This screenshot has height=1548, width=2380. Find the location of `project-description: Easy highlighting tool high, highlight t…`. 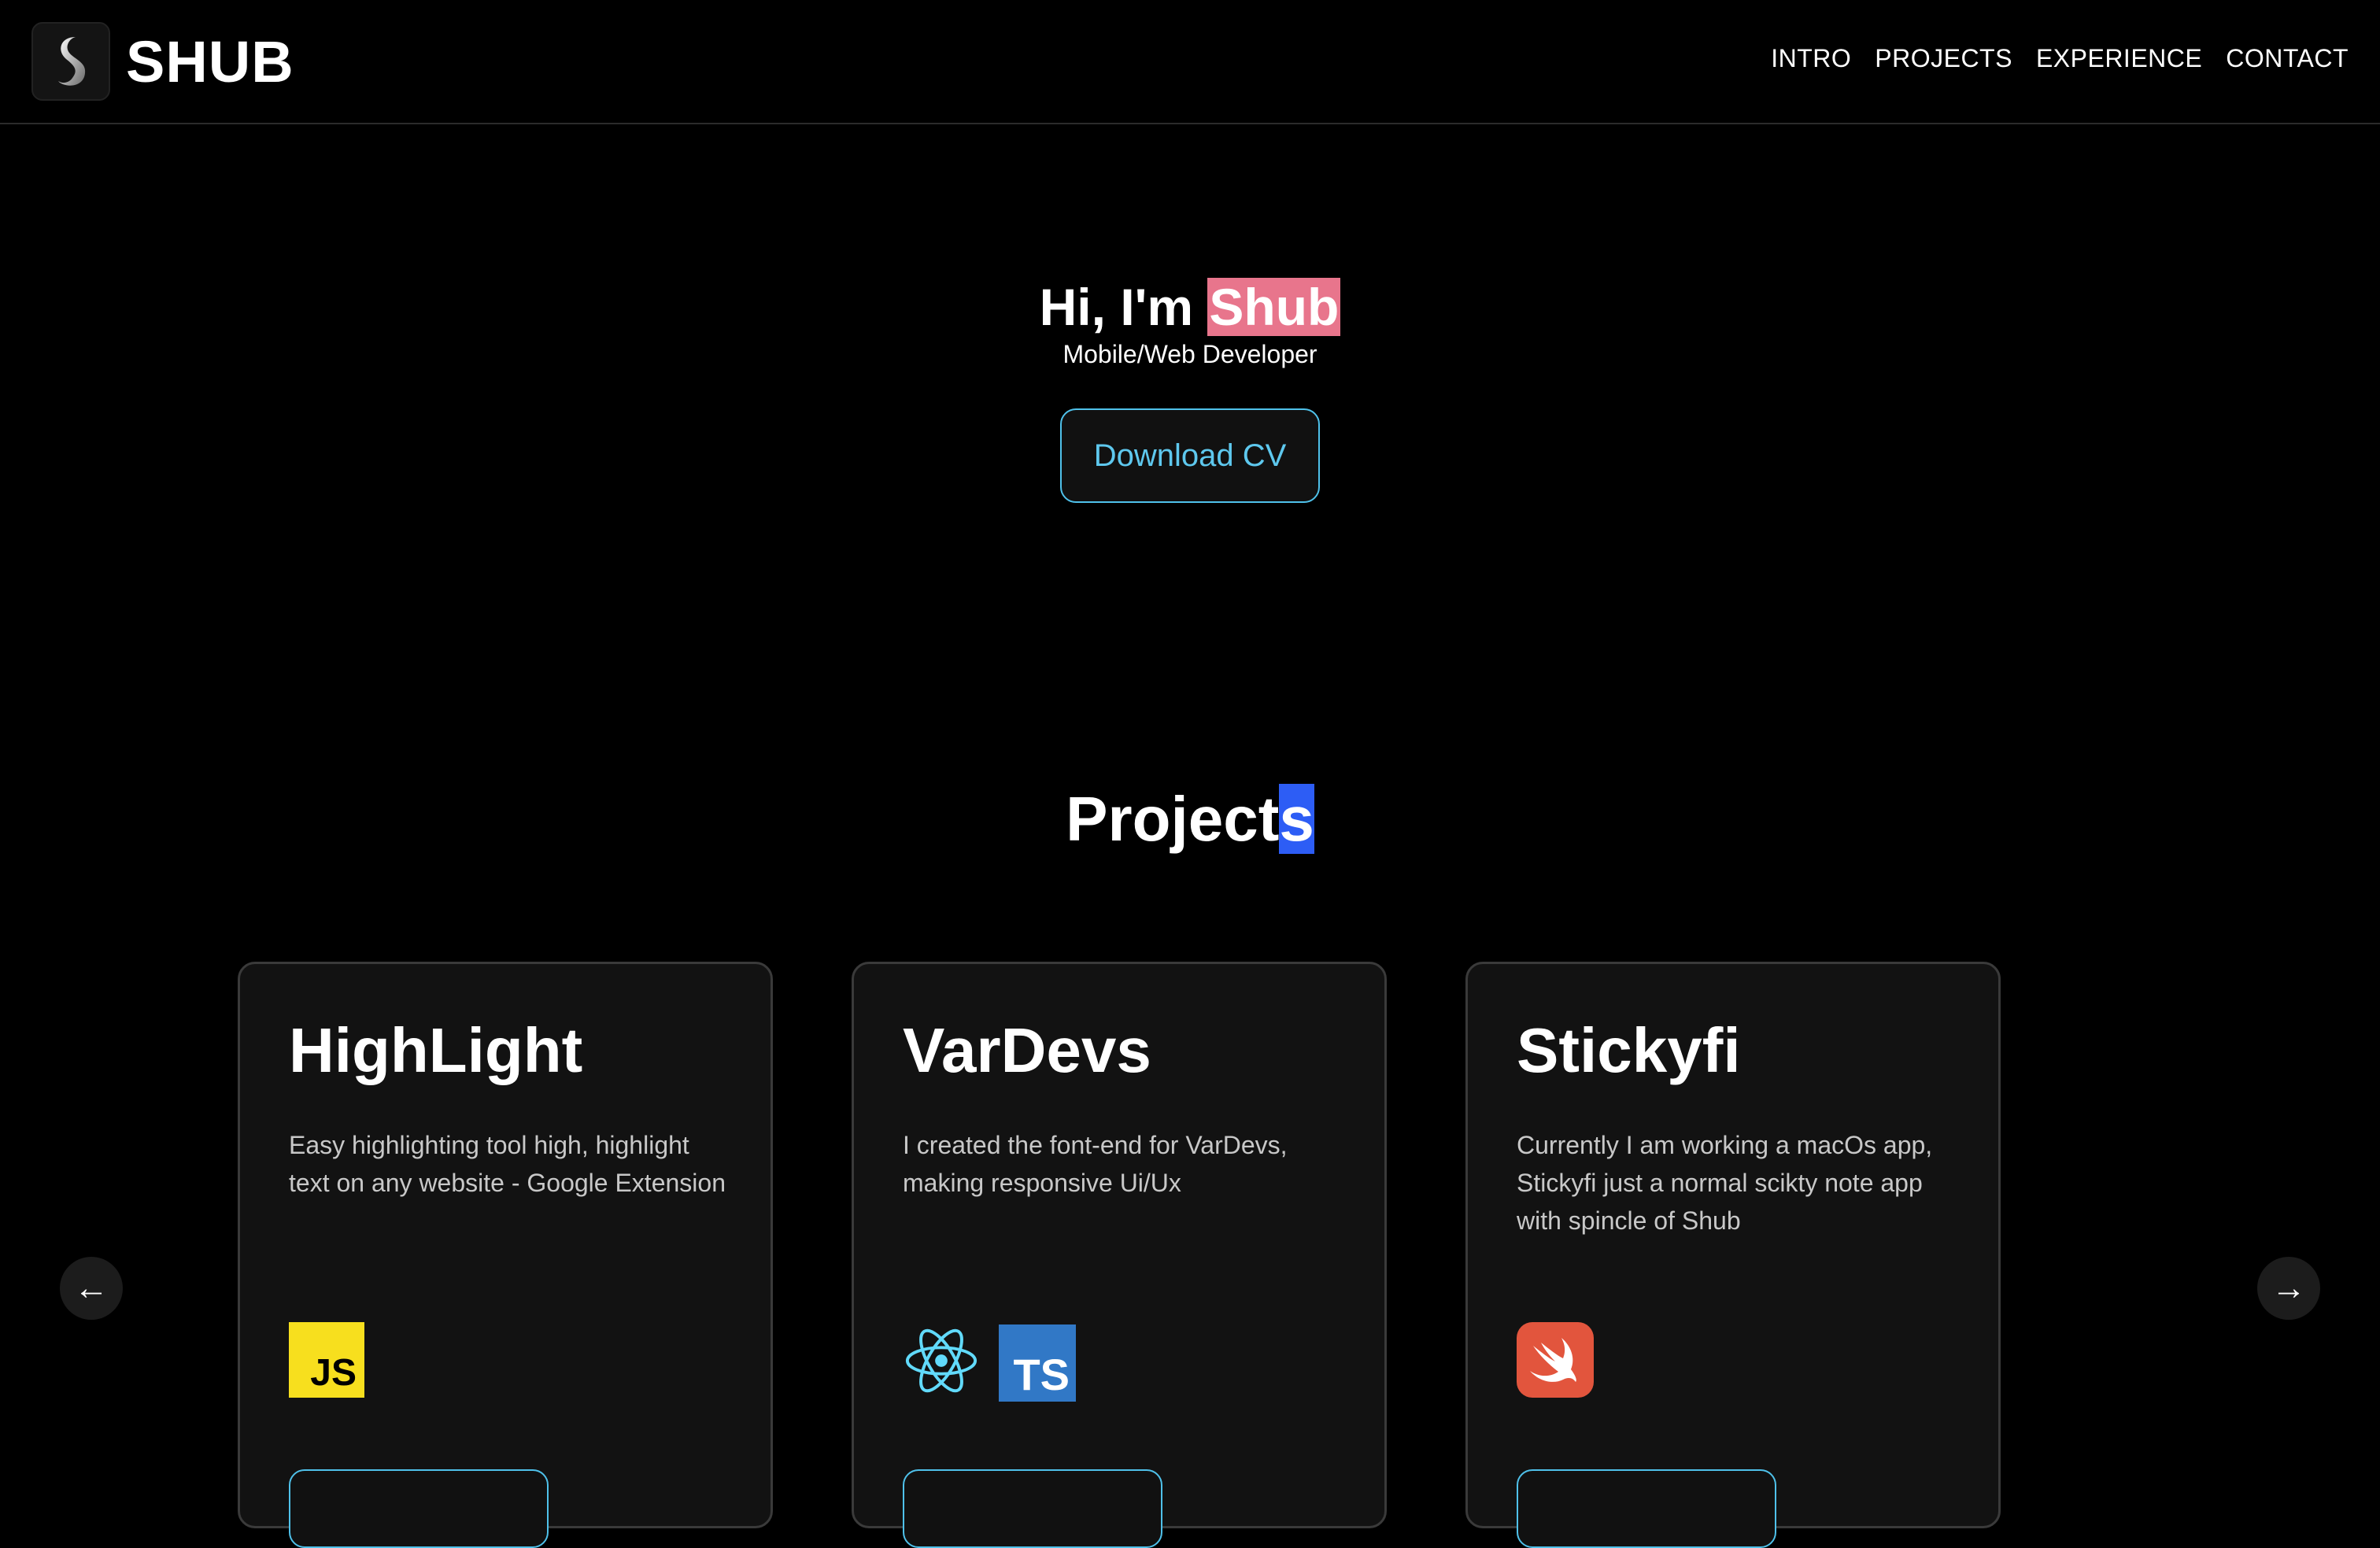

project-description: Easy highlighting tool high, highlight t… is located at coordinates (507, 1164).